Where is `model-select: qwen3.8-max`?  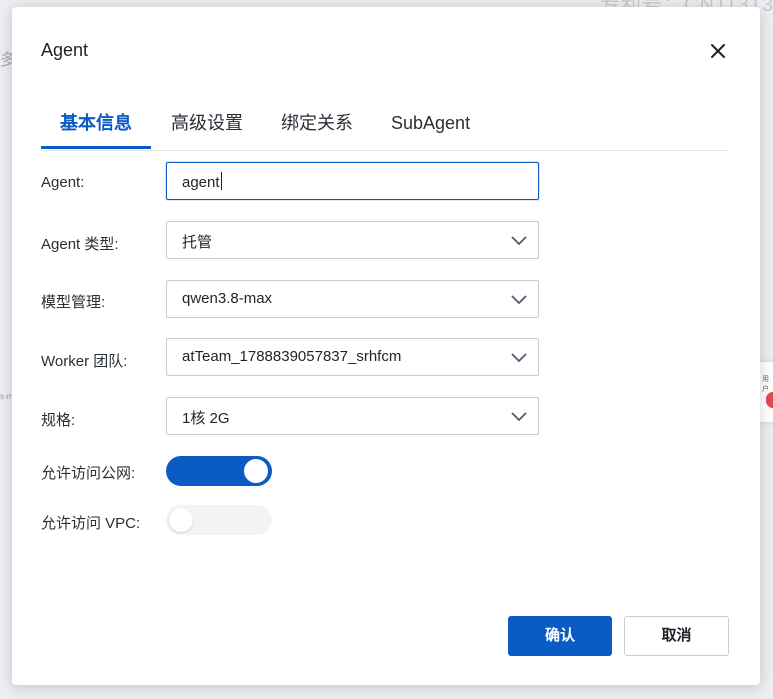 model-select: qwen3.8-max is located at coordinates (352, 299).